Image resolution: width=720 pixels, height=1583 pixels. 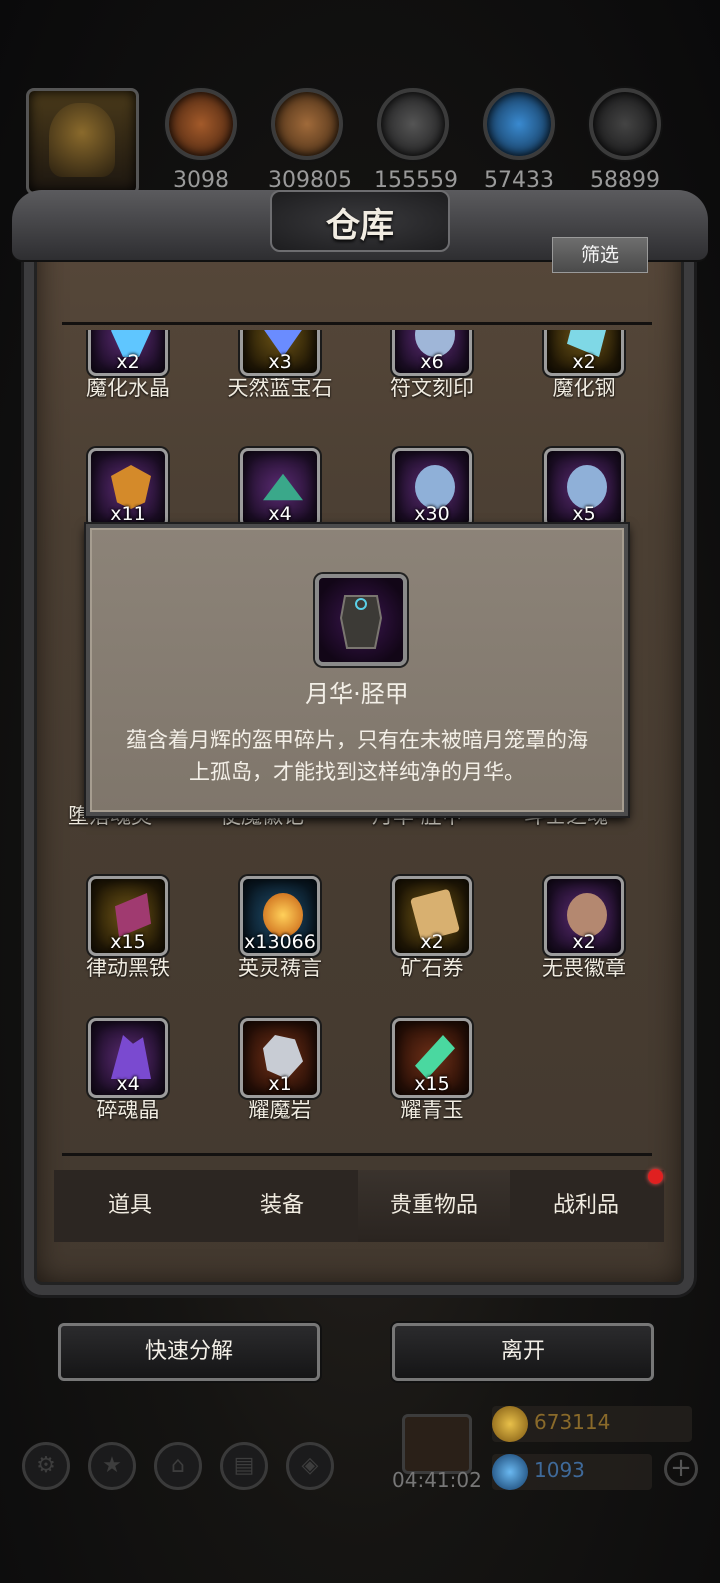 What do you see at coordinates (434, 1206) in the screenshot?
I see `tab-valuables: 贵重物品` at bounding box center [434, 1206].